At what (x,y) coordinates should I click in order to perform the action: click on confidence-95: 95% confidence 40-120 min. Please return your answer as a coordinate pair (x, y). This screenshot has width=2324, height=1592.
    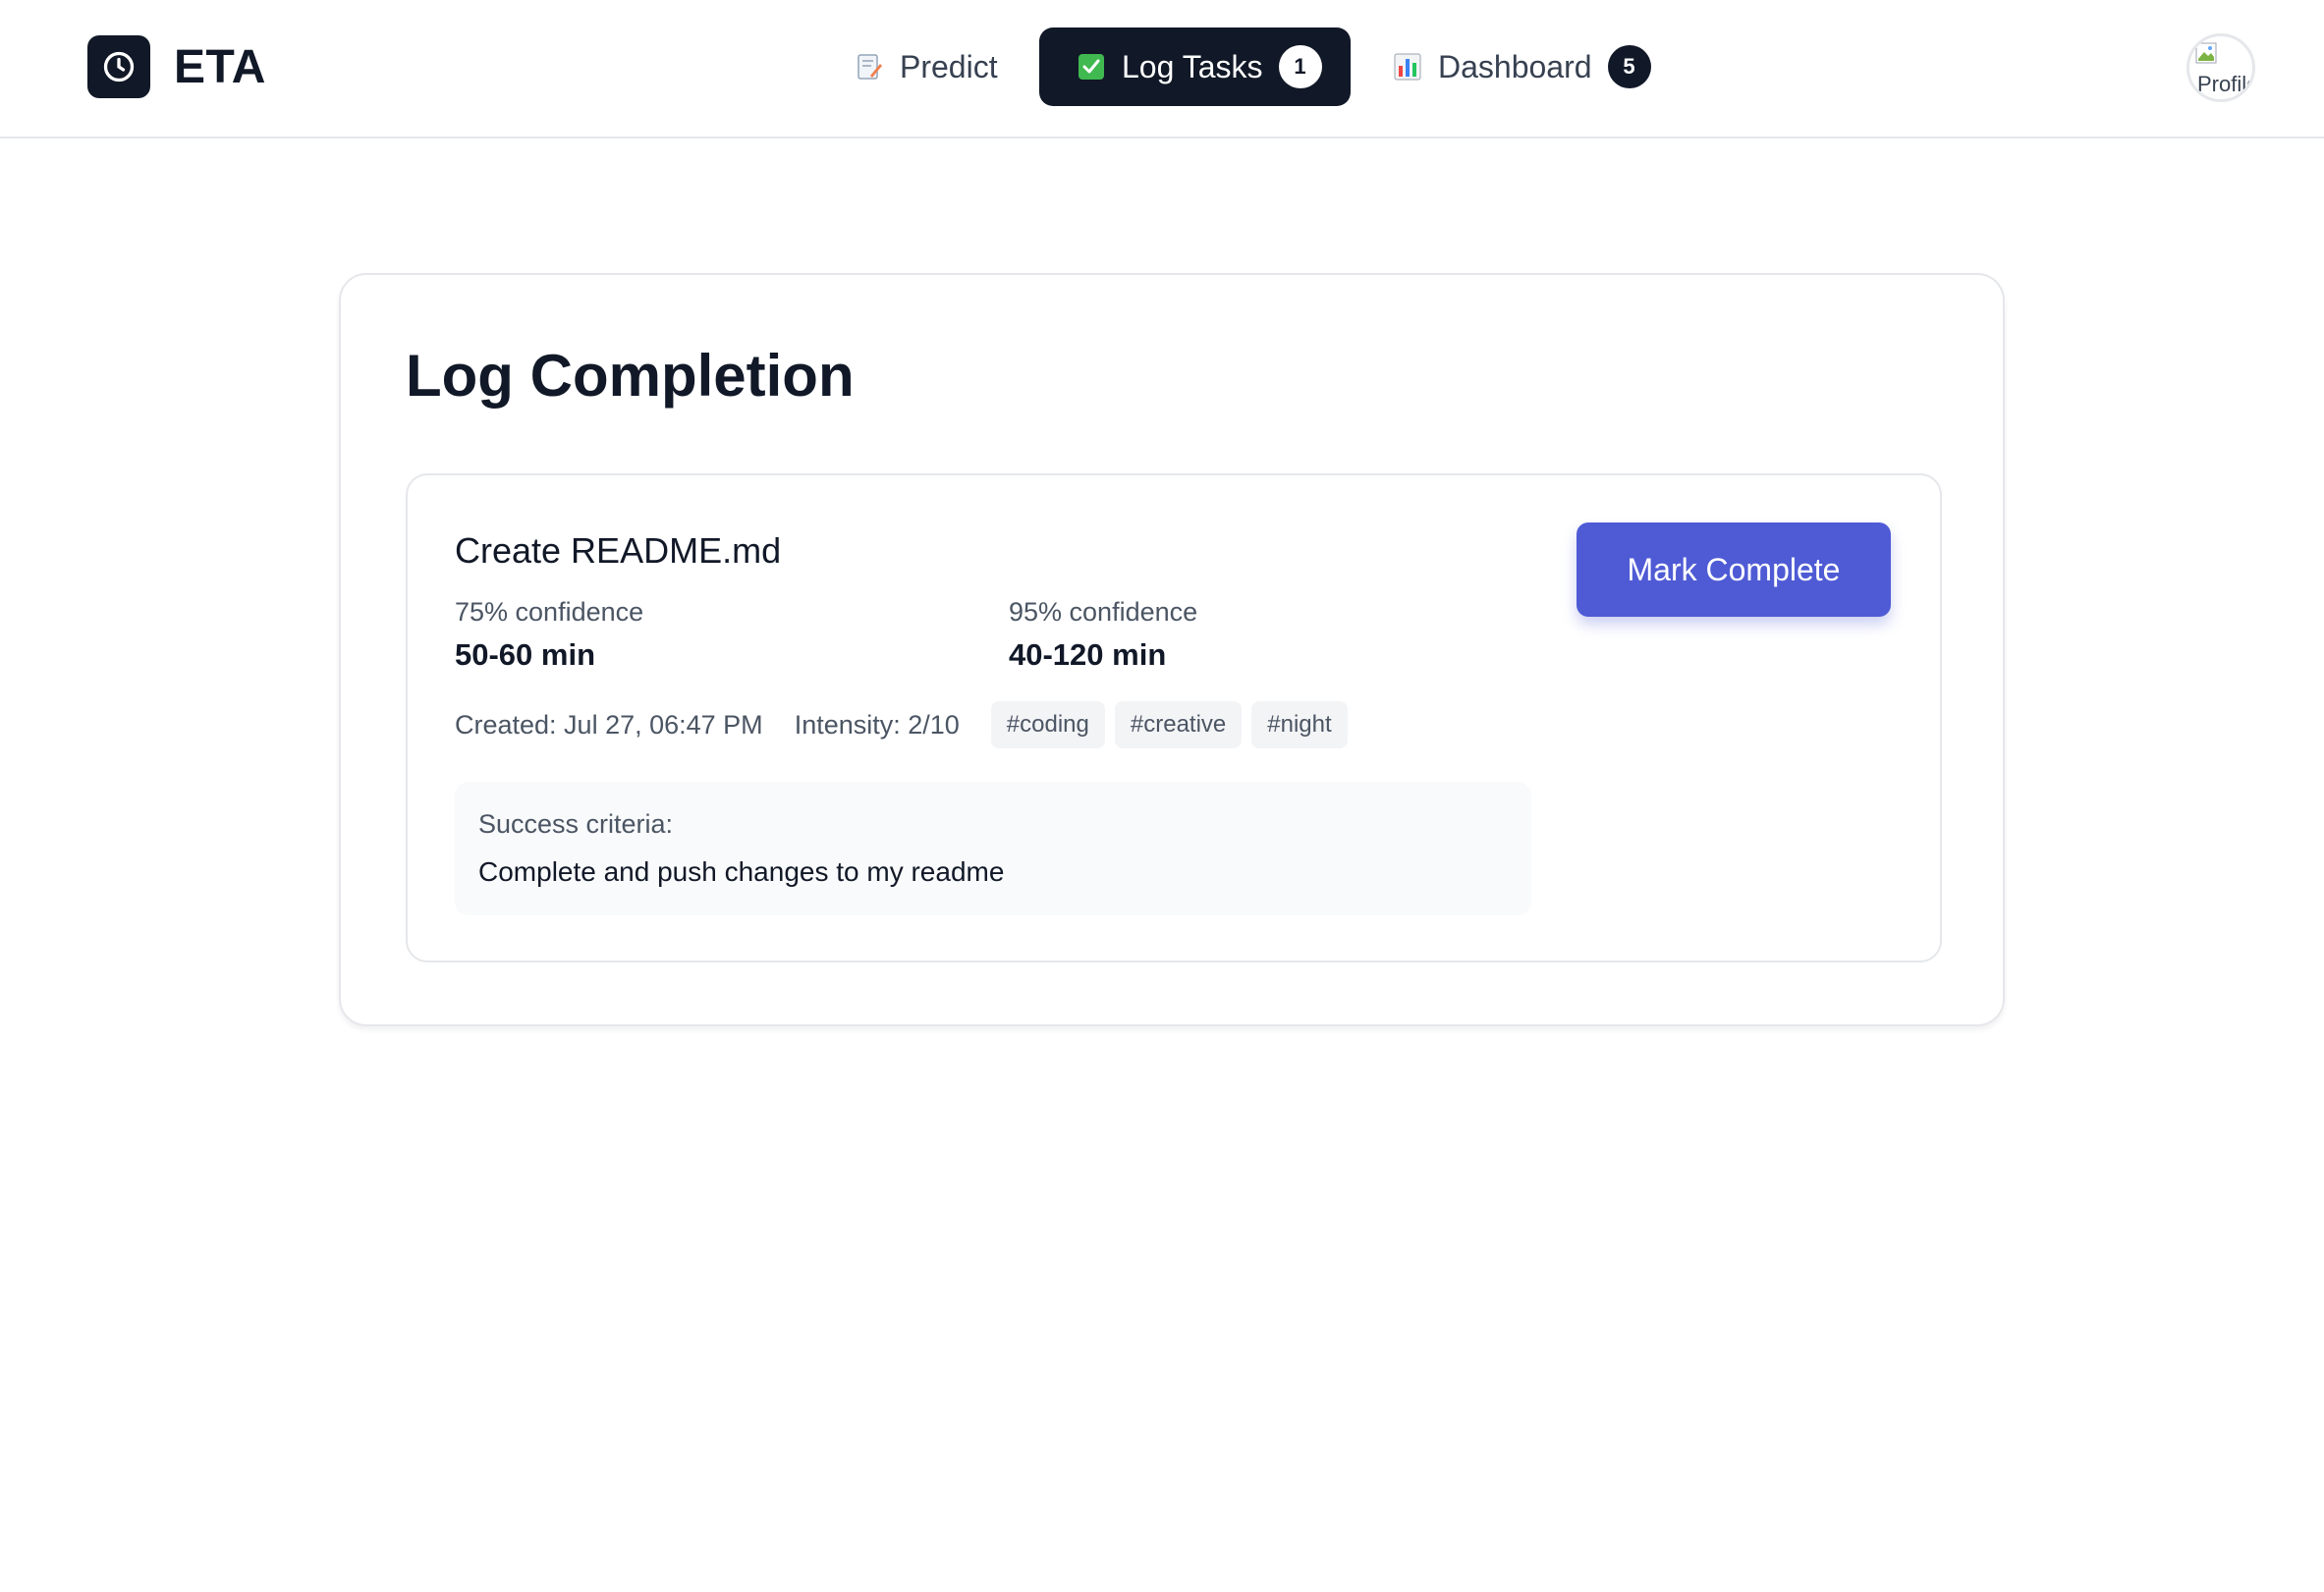
    Looking at the image, I should click on (1103, 635).